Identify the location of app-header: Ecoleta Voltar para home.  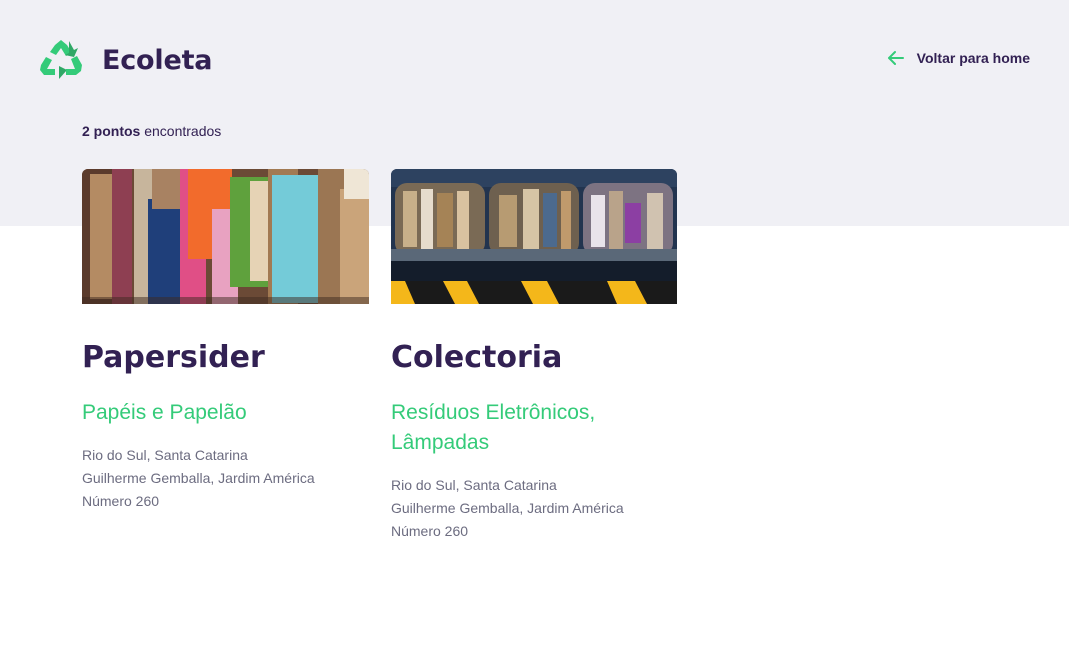
(534, 60).